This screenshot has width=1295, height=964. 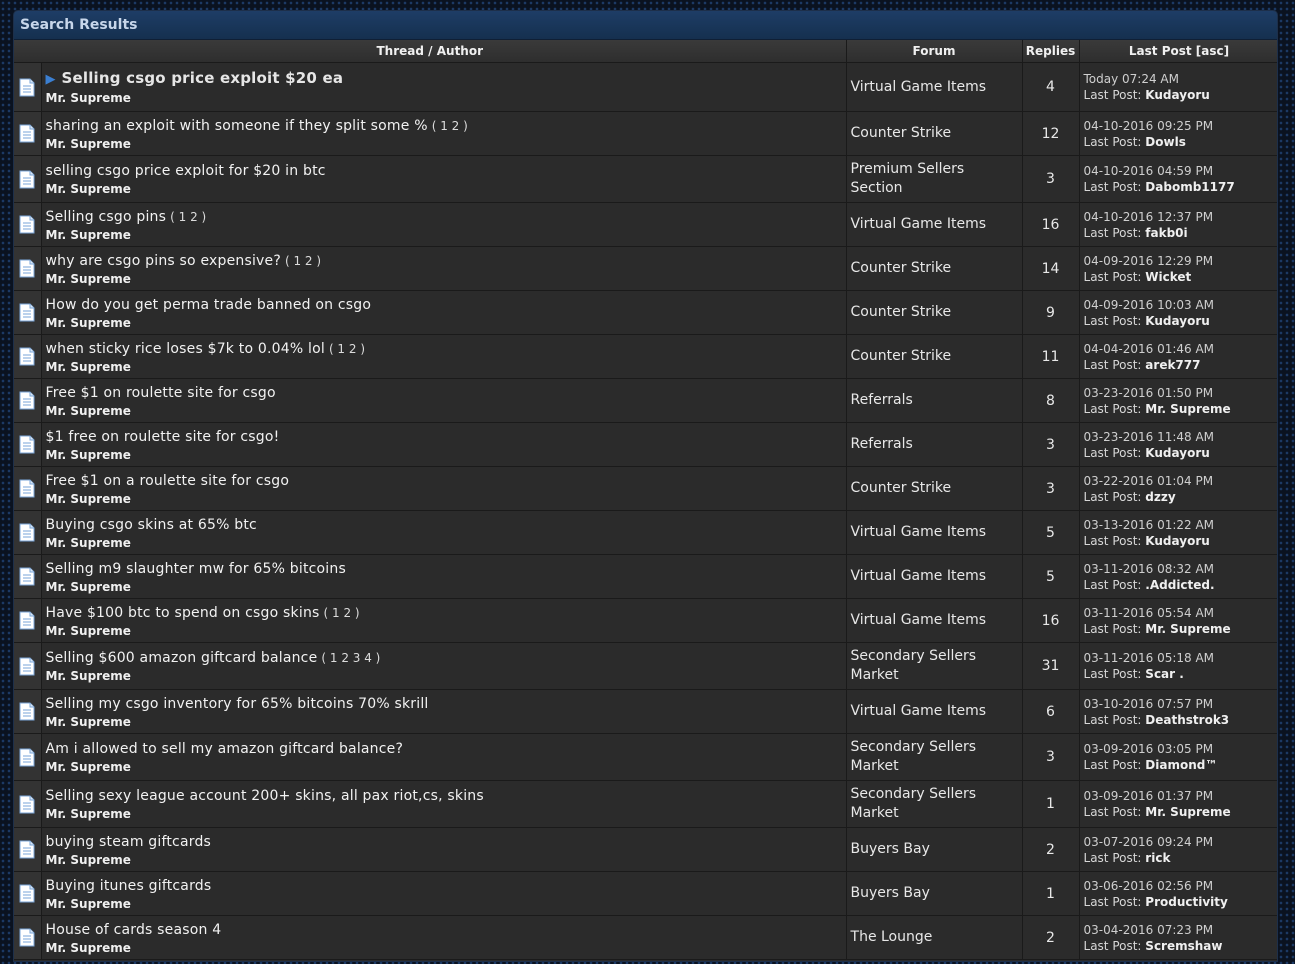 I want to click on last-post-user-link: arek777, so click(x=1172, y=365).